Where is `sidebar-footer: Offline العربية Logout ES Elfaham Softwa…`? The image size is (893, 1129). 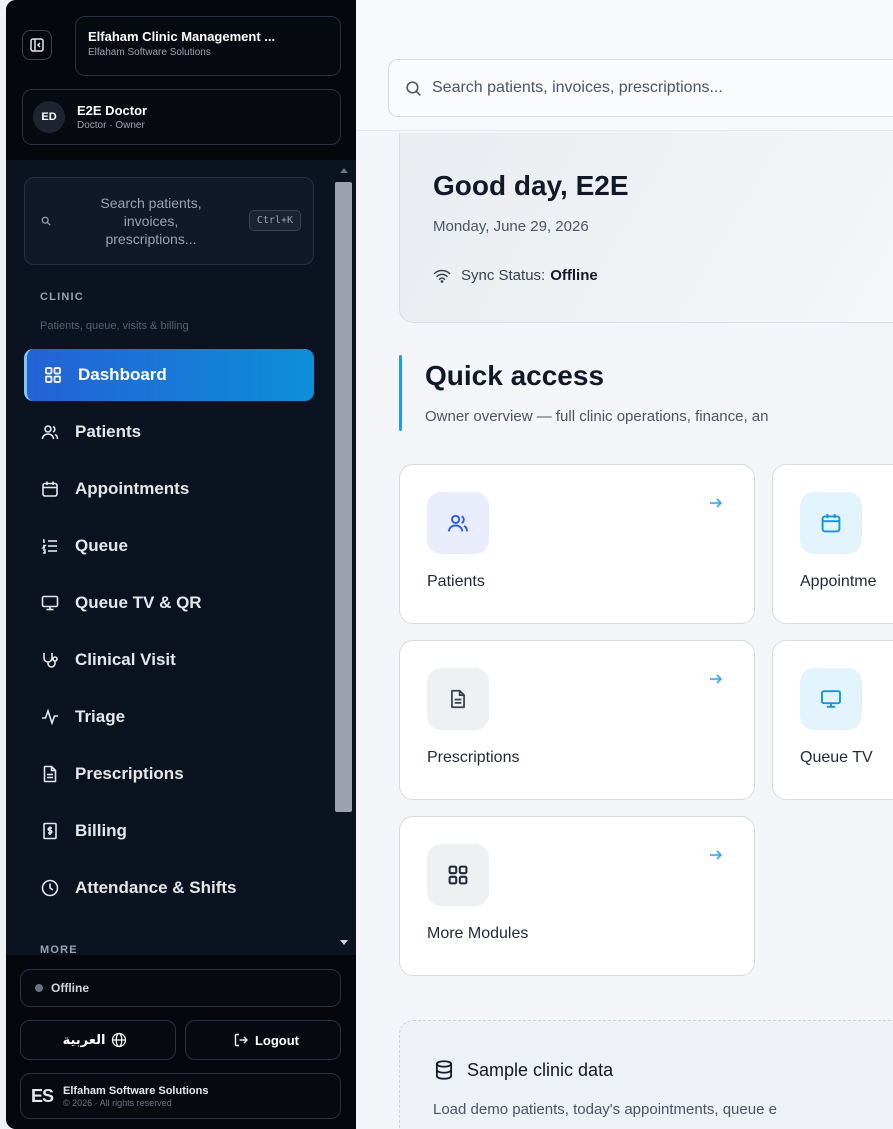 sidebar-footer: Offline العربية Logout ES Elfaham Softwa… is located at coordinates (181, 1042).